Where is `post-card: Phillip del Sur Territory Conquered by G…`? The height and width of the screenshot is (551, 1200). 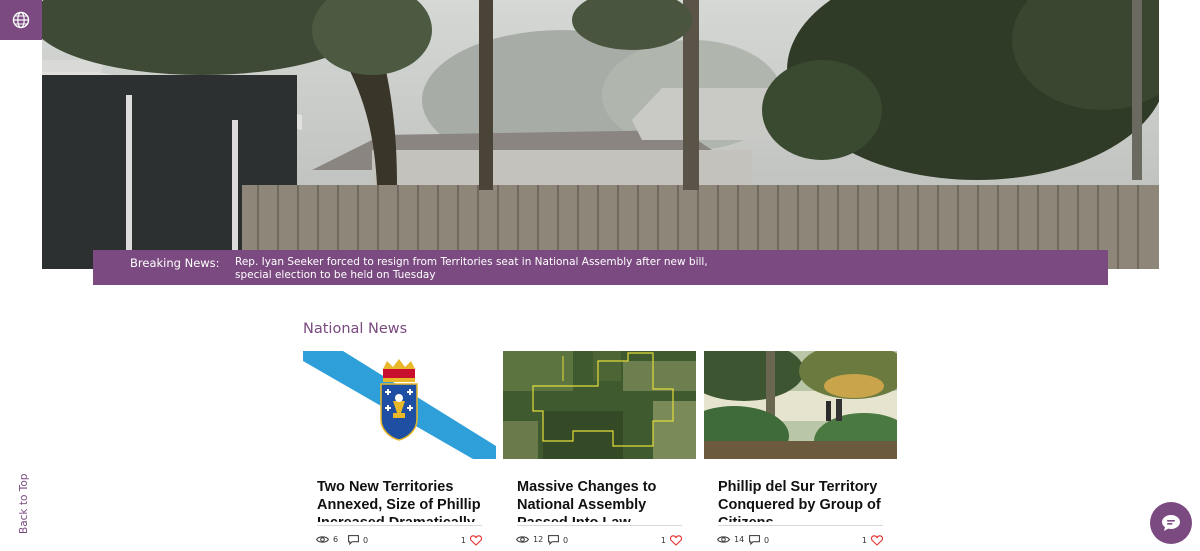 post-card: Phillip del Sur Territory Conquered by G… is located at coordinates (800, 451).